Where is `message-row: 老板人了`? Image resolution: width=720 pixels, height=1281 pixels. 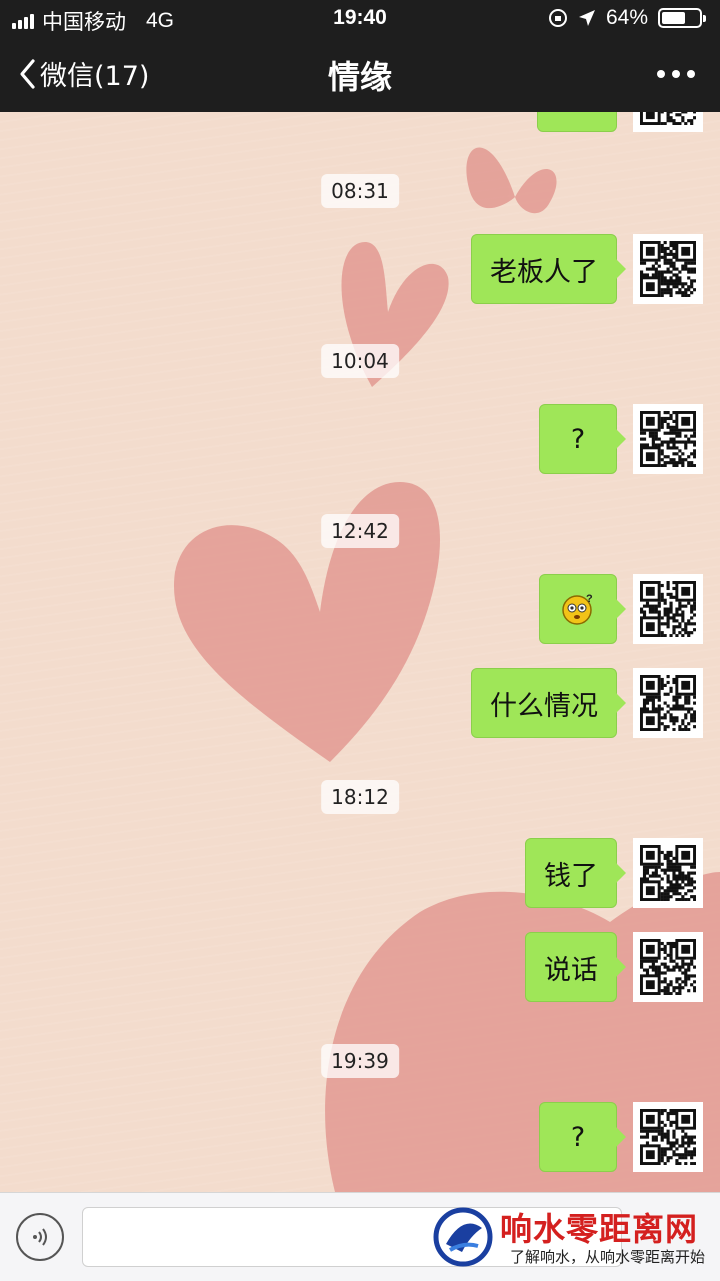
message-row: 老板人了 is located at coordinates (587, 269).